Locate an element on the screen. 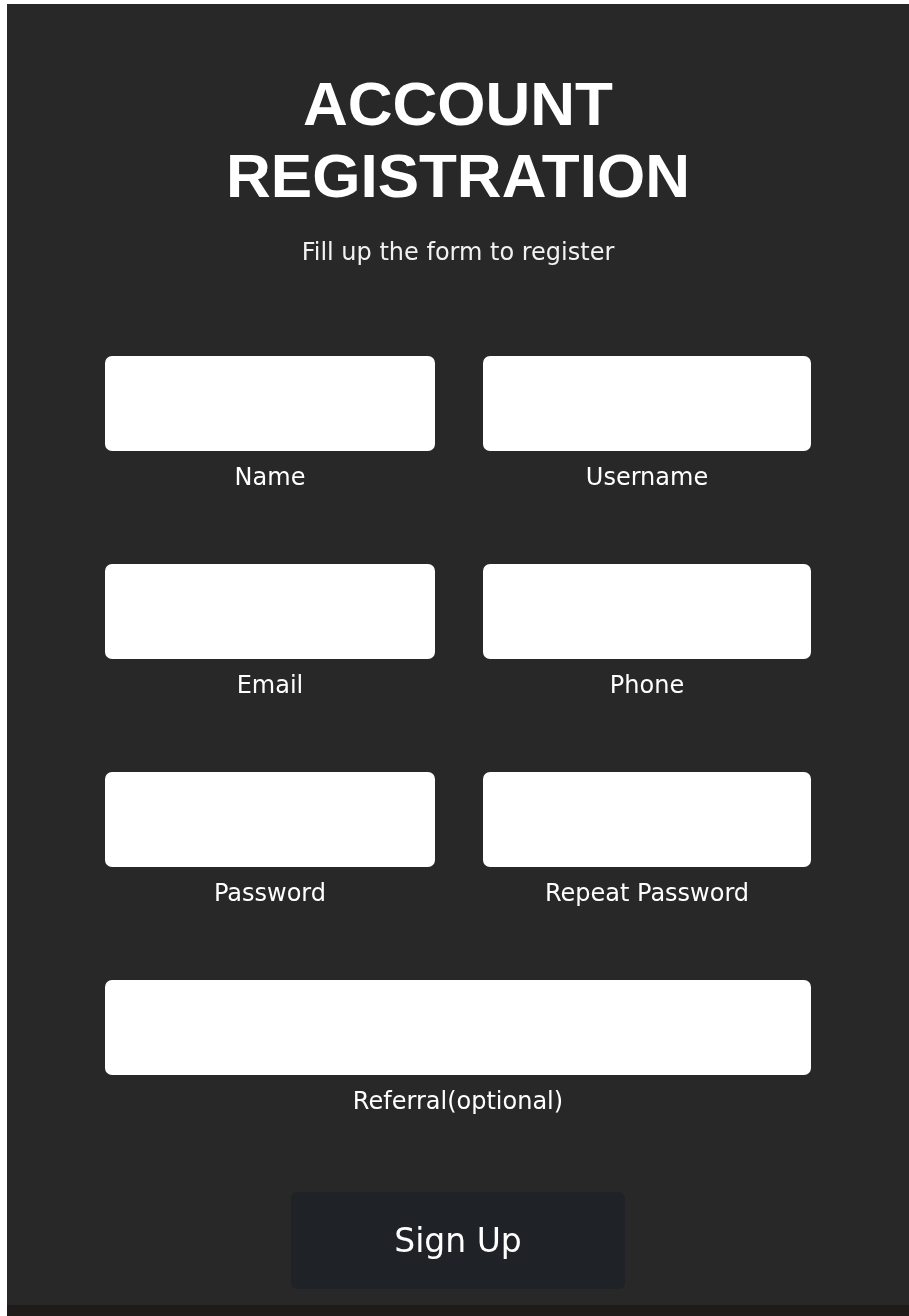 This screenshot has width=909, height=1316. field-label: Password is located at coordinates (270, 893).